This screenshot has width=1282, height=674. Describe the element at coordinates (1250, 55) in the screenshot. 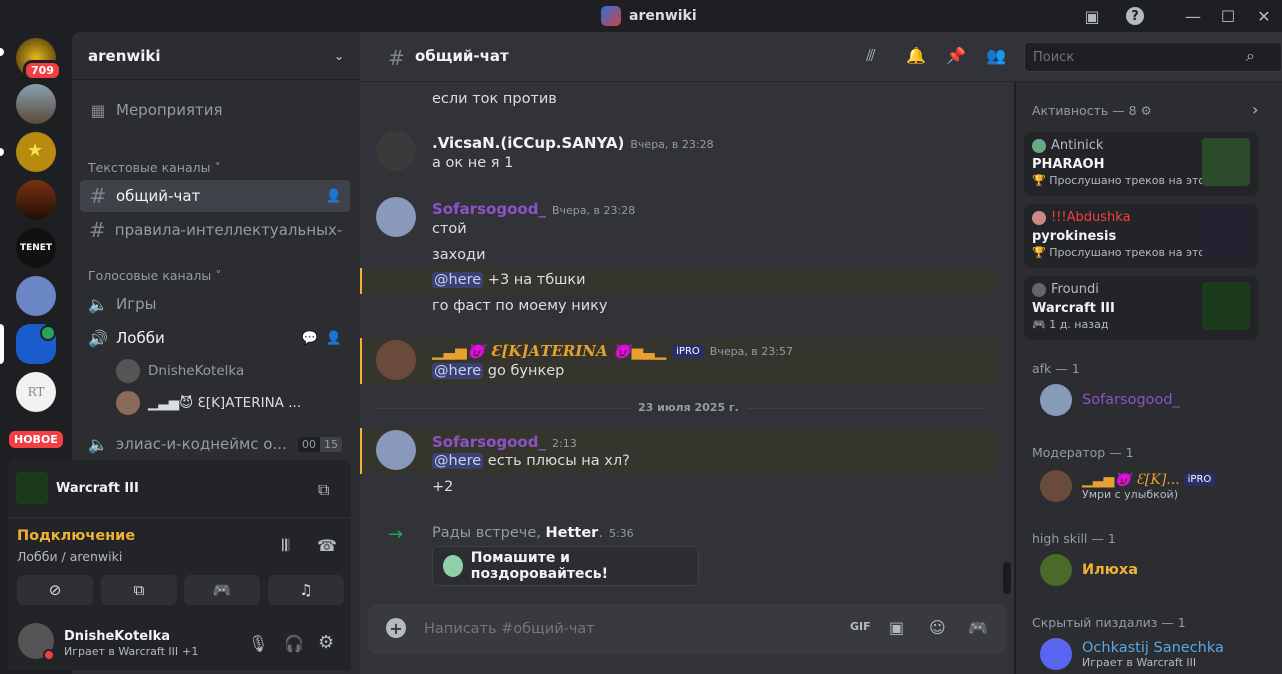

I see `search-icon: ⌕` at that location.